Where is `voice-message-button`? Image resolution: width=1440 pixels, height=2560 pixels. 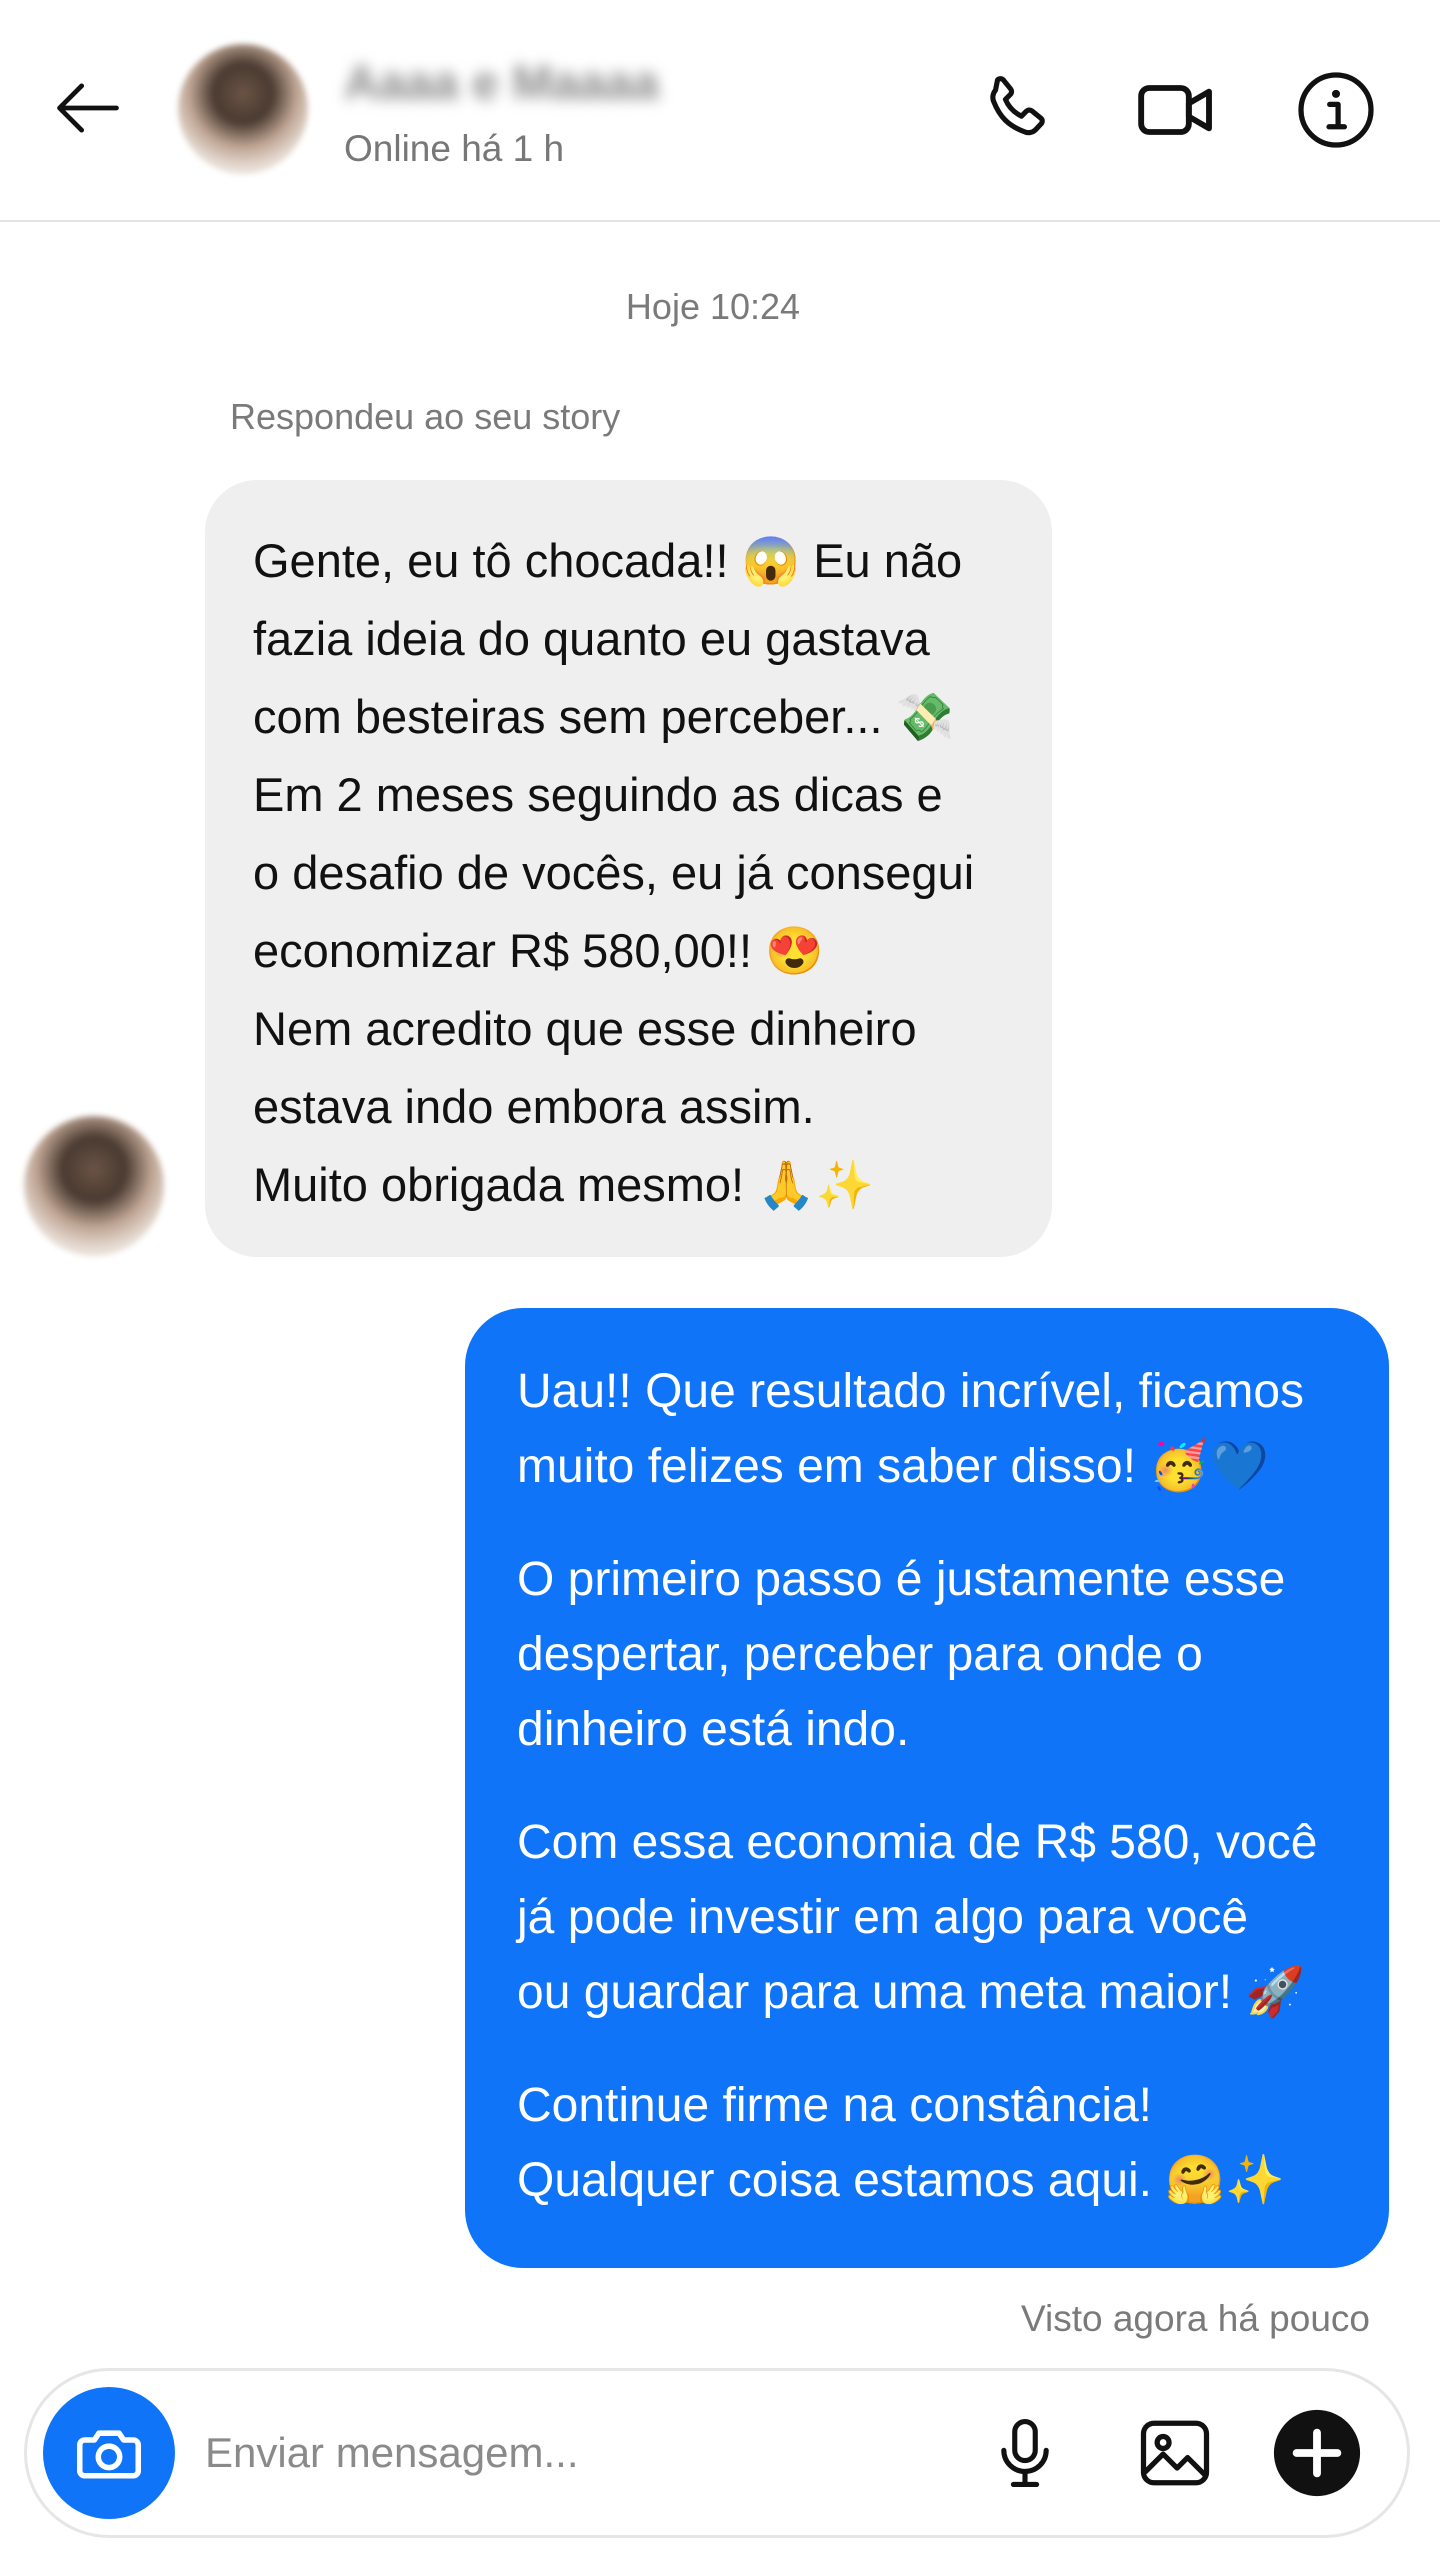 voice-message-button is located at coordinates (1025, 2453).